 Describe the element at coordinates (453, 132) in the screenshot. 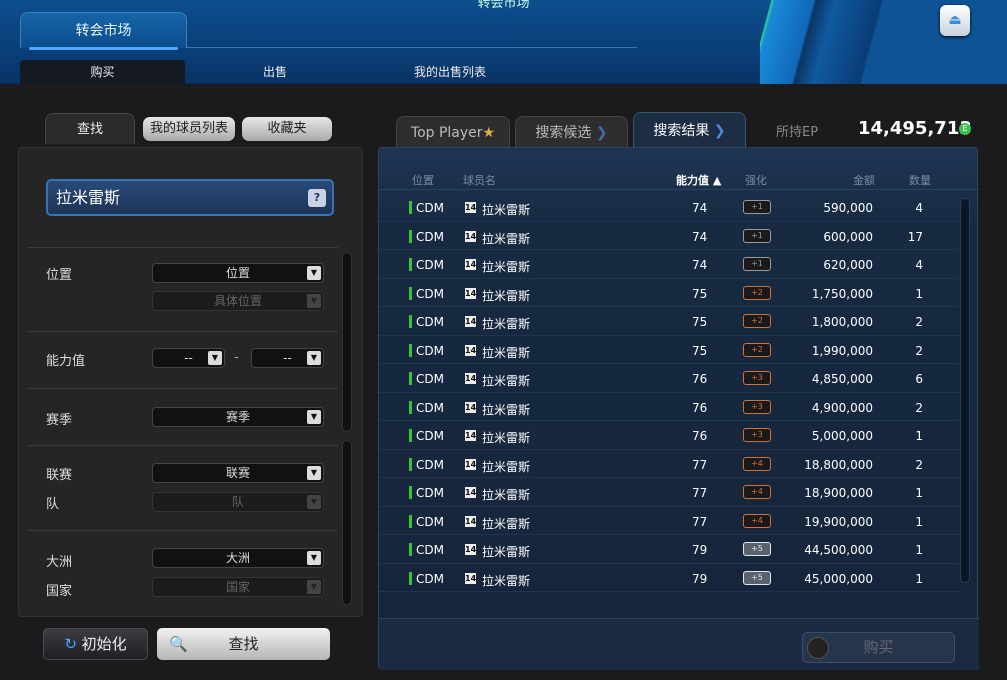

I see `tab-top-player: Top Player★` at that location.